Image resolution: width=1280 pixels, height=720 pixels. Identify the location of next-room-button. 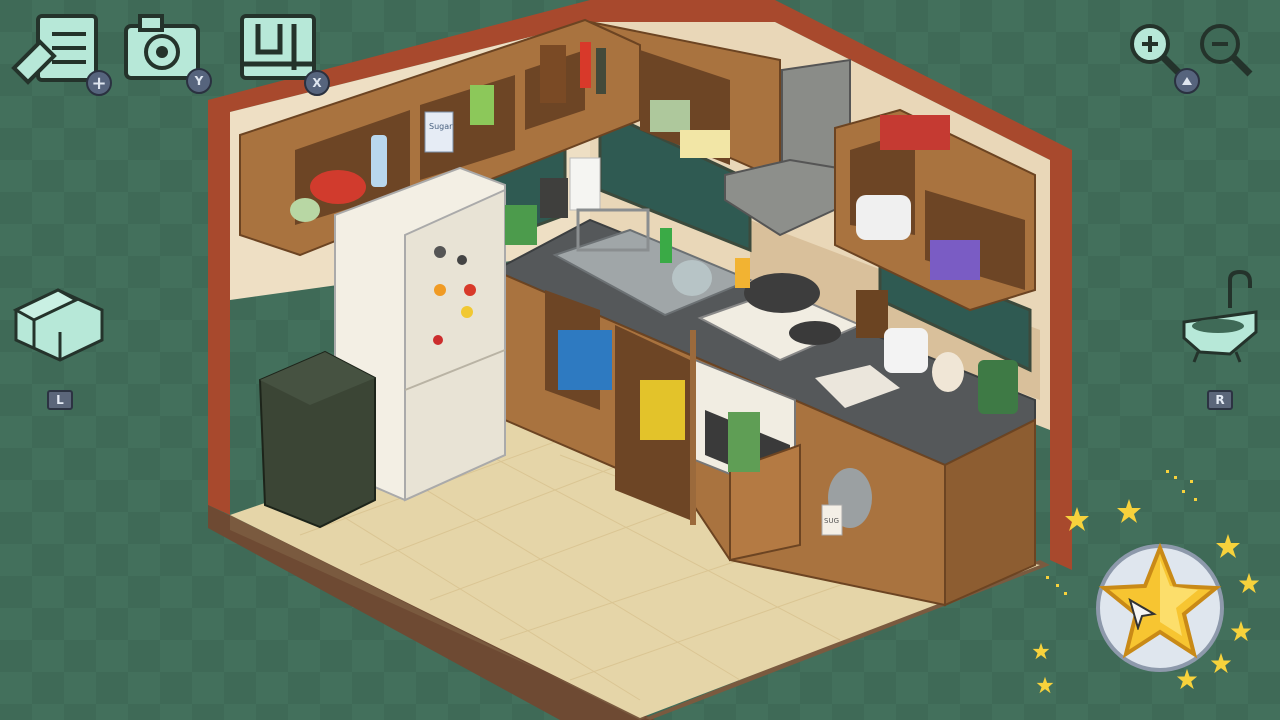
(1220, 318).